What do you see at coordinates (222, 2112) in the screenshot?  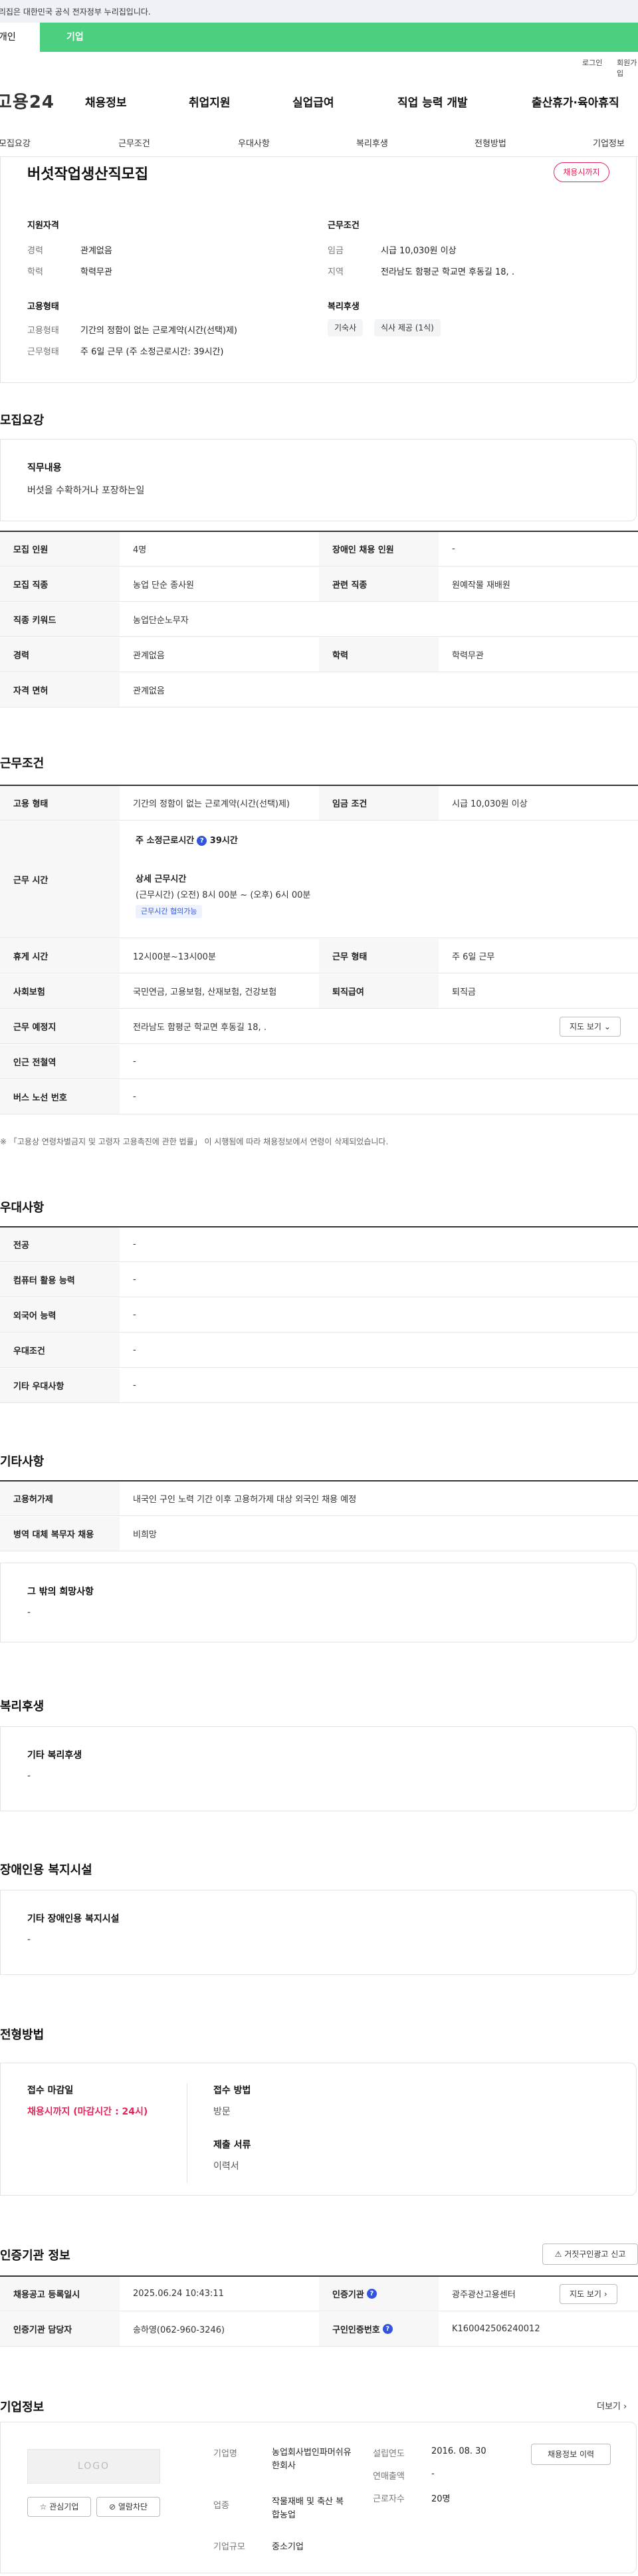 I see `way-value: 방문` at bounding box center [222, 2112].